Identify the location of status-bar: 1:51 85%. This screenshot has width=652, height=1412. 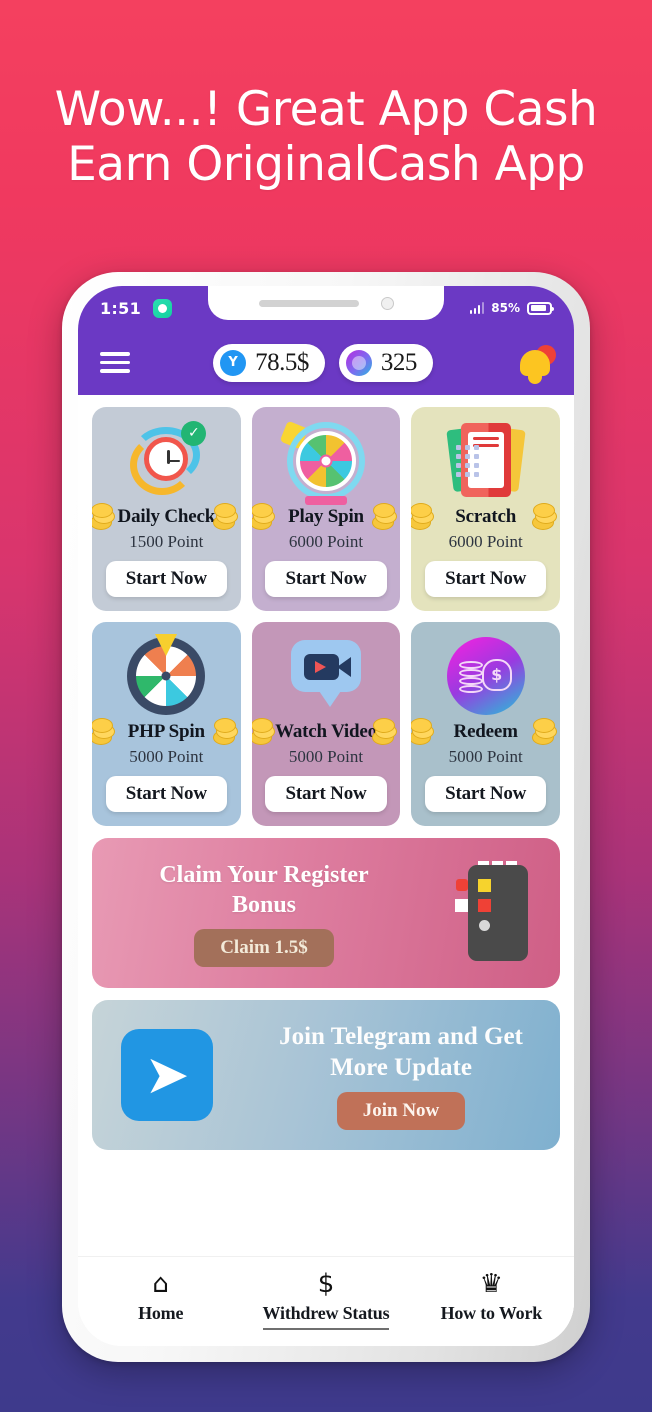
(326, 308).